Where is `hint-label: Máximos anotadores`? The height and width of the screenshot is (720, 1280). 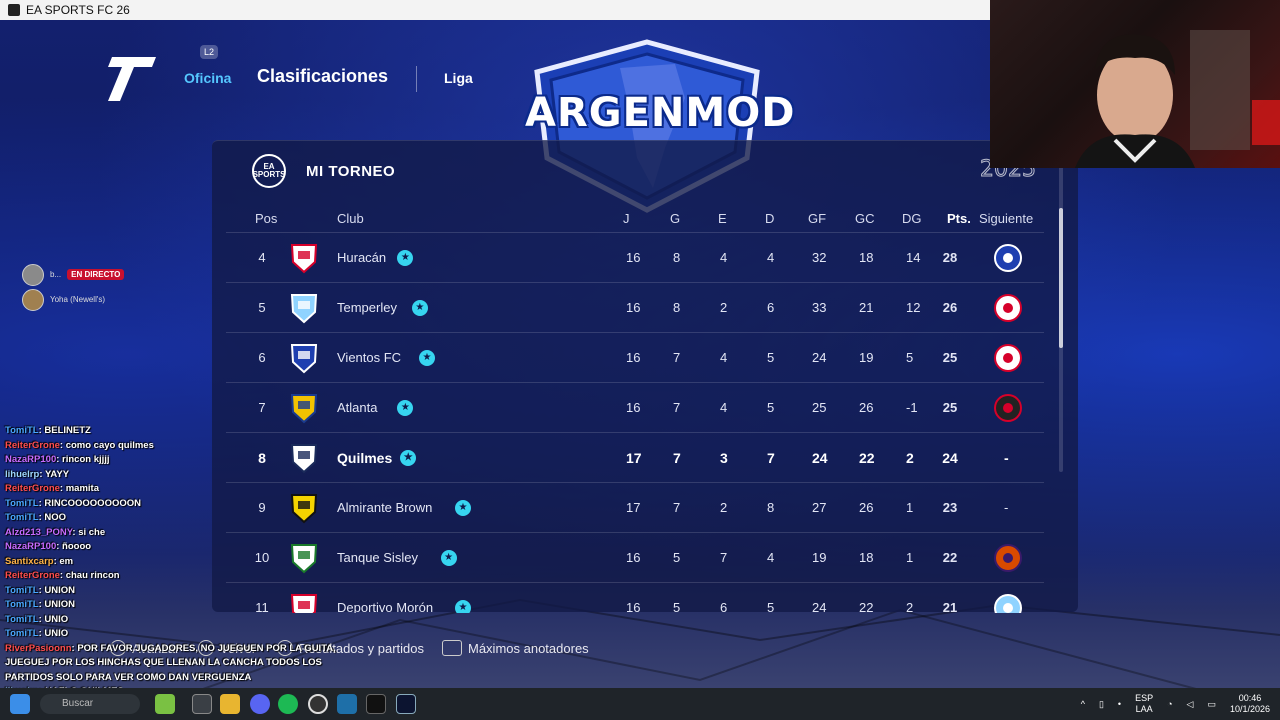
hint-label: Máximos anotadores is located at coordinates (528, 648).